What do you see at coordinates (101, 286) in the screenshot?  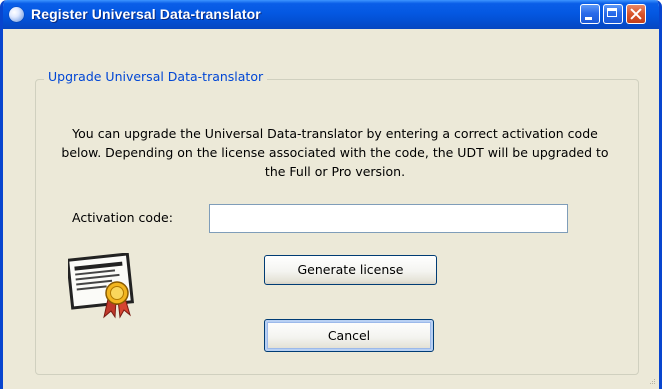 I see `certificate-icon` at bounding box center [101, 286].